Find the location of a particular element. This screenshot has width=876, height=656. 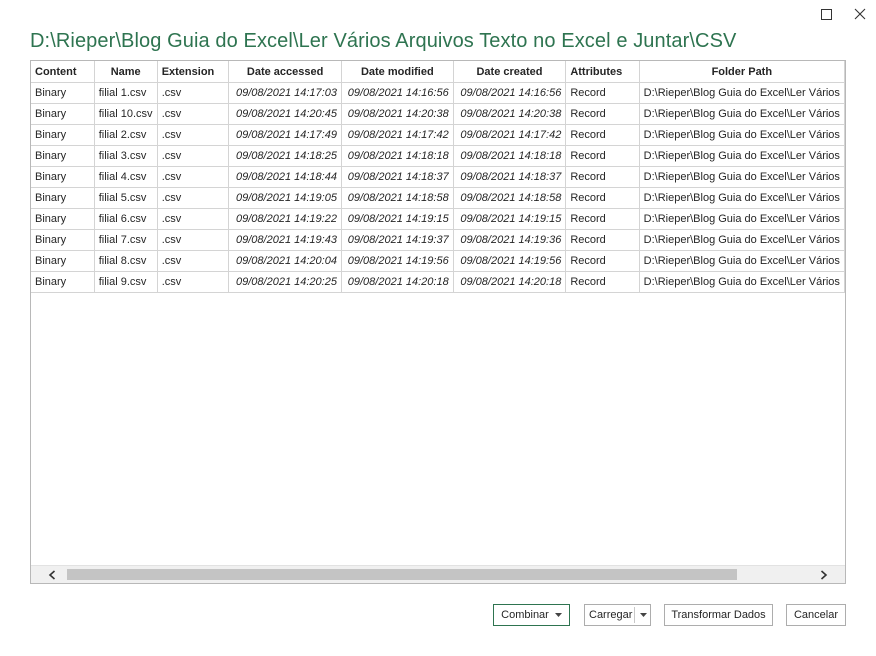

column-header: Date modified is located at coordinates (397, 72).